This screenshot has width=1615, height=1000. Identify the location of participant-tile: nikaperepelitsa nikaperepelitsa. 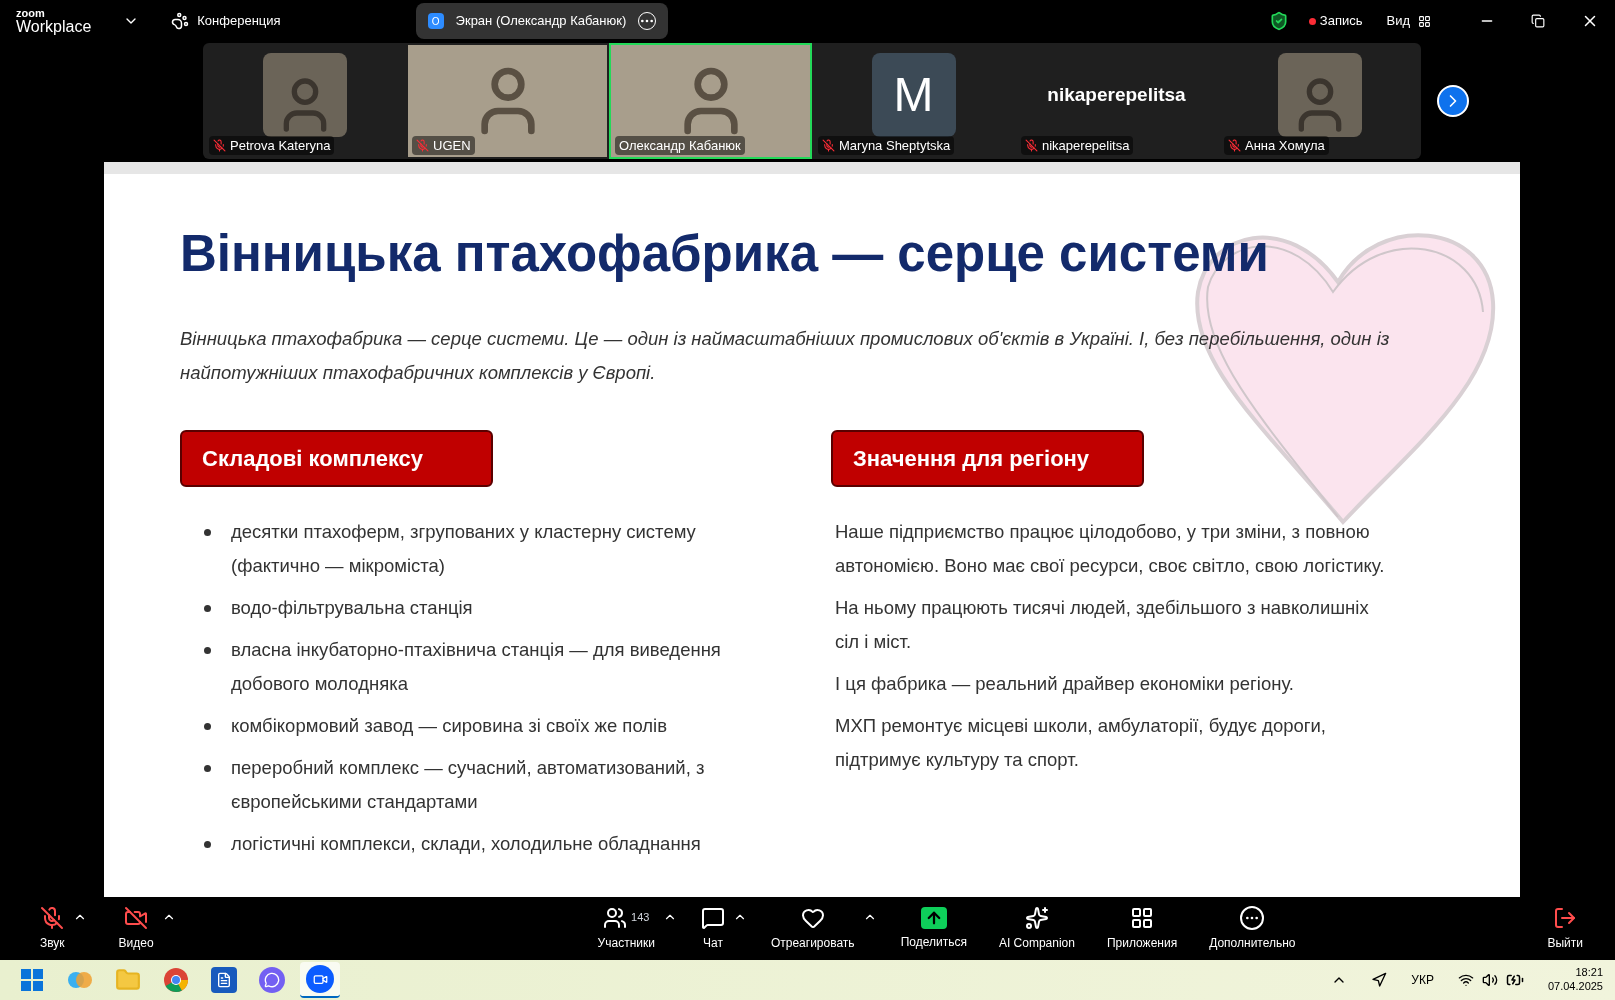
(1116, 101).